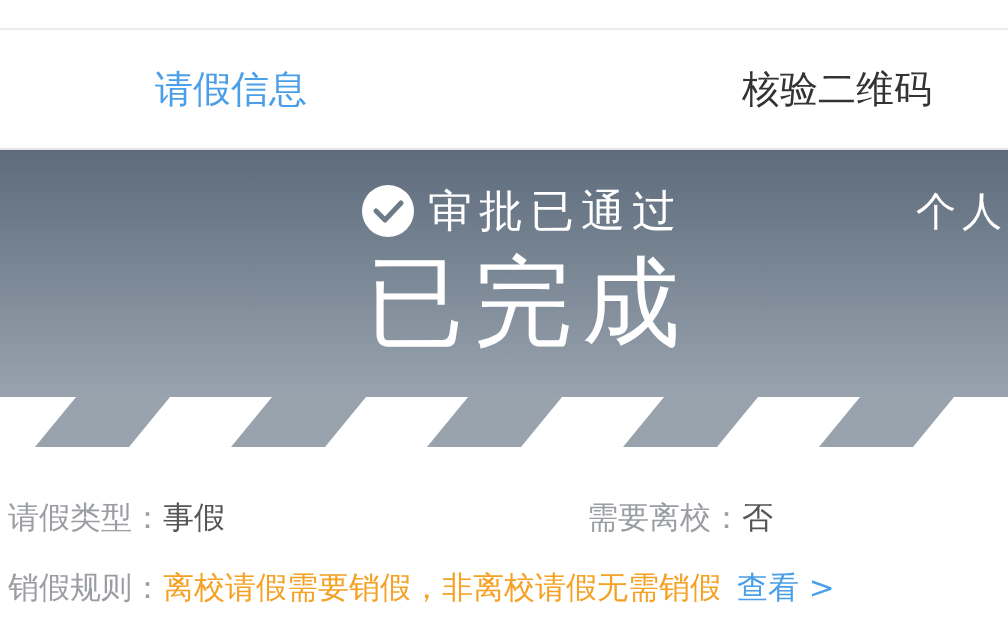  I want to click on tab: 核验二维码, so click(837, 89).